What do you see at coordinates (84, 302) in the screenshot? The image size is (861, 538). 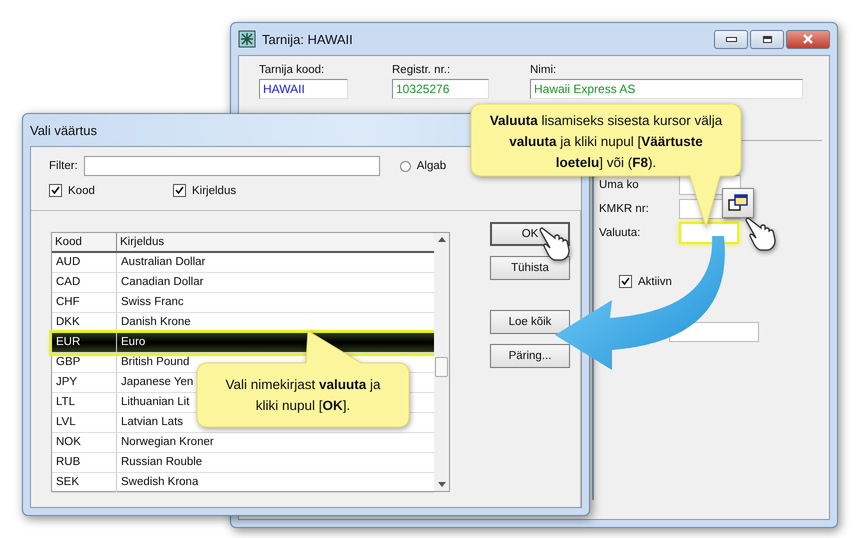 I see `table-cell: CHF` at bounding box center [84, 302].